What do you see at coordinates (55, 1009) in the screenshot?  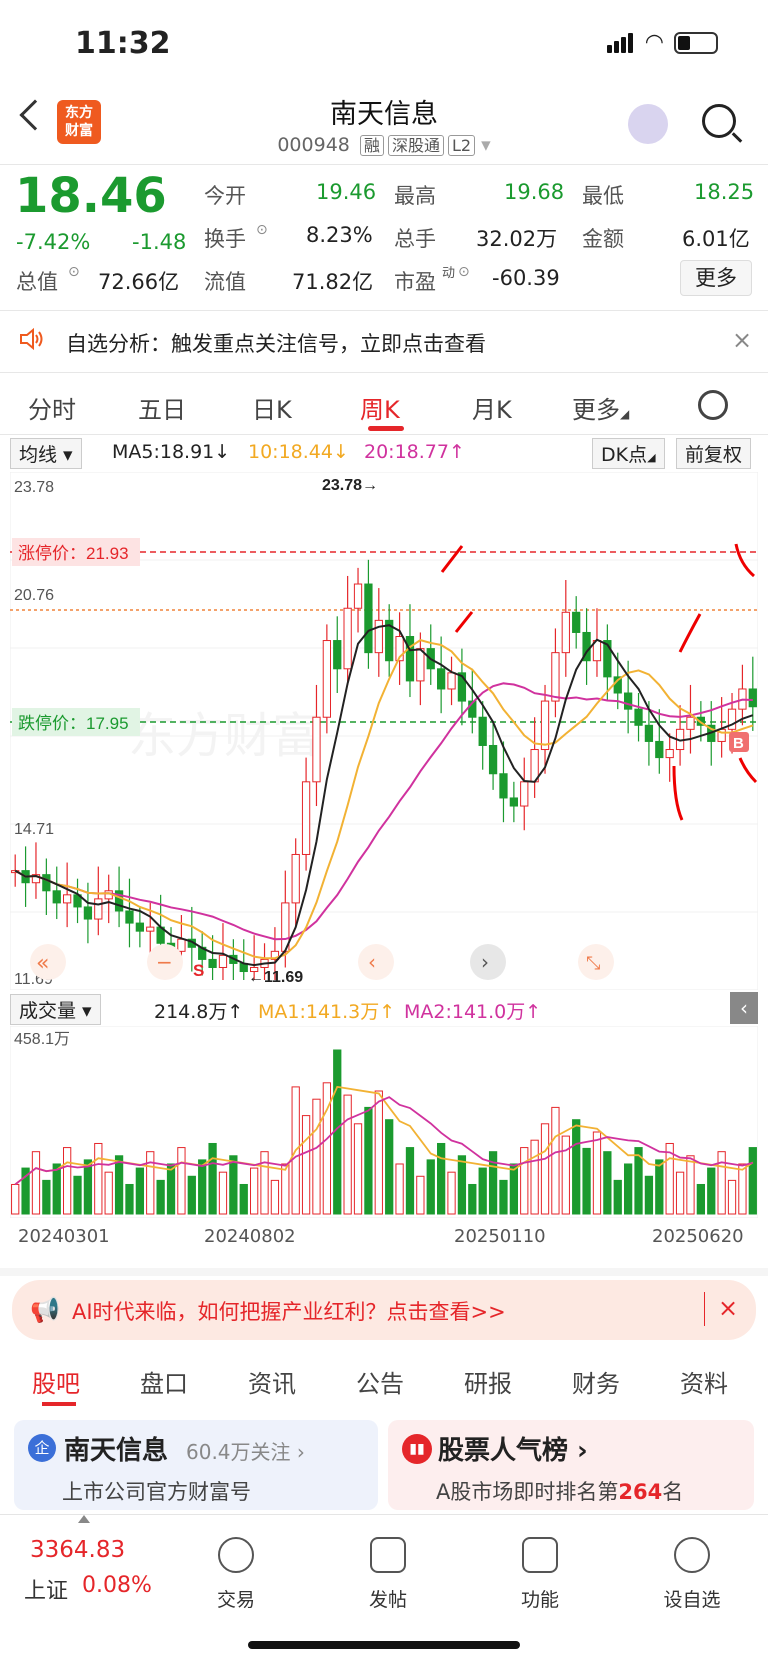 I see `volume-selector: 成交量 ▾` at bounding box center [55, 1009].